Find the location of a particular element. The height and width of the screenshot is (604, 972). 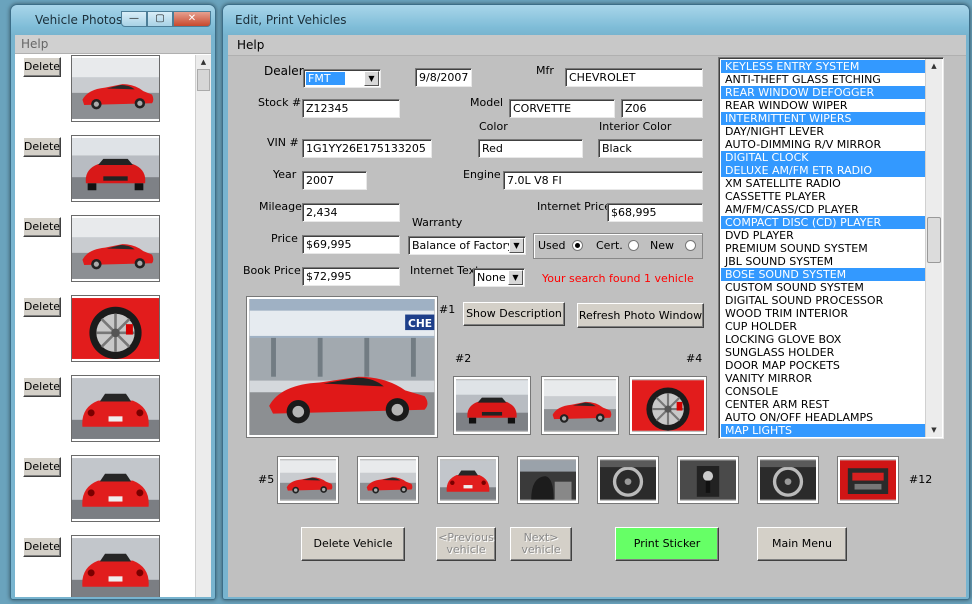

condition-cert-radio is located at coordinates (633, 245).